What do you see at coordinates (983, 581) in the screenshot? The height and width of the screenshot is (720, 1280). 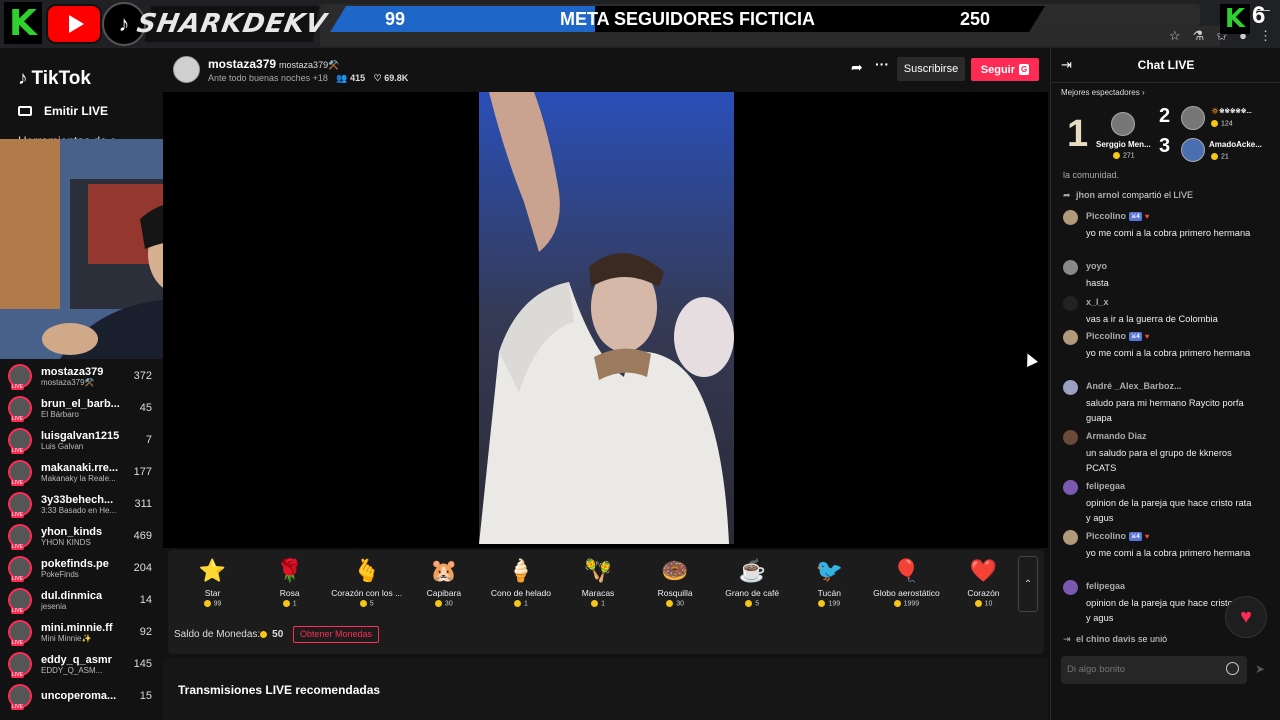 I see `gift-item: ❤️ Corazón 10` at bounding box center [983, 581].